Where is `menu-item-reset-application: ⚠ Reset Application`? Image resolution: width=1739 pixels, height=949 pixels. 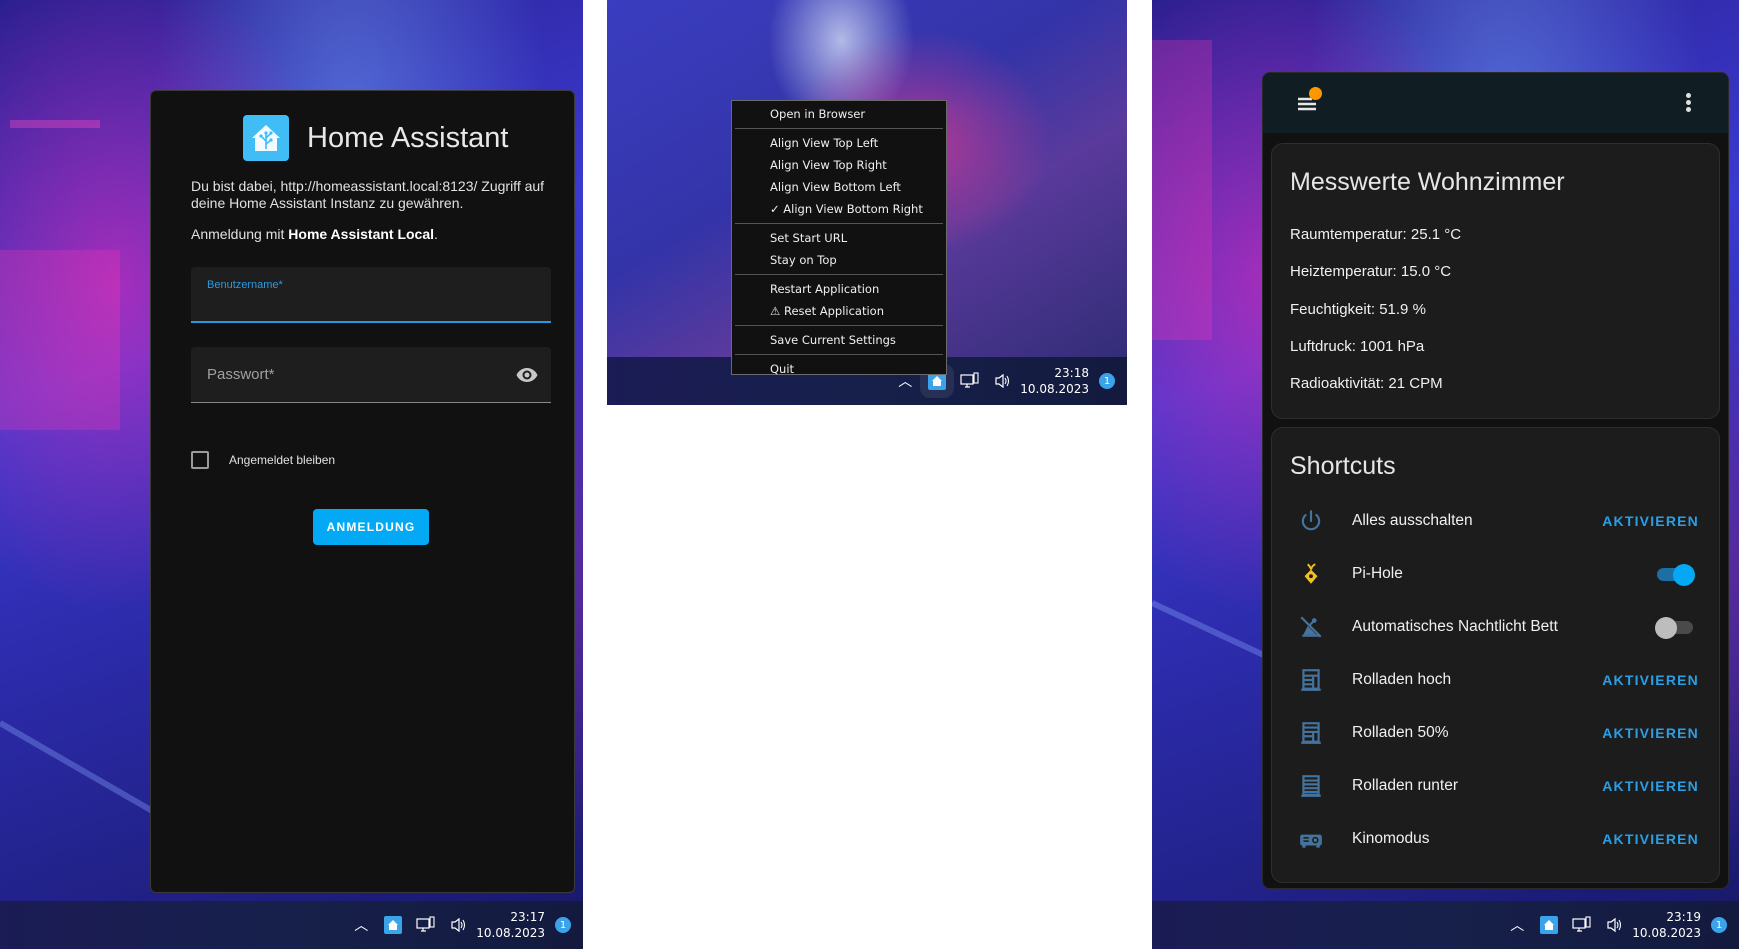 menu-item-reset-application: ⚠ Reset Application is located at coordinates (839, 311).